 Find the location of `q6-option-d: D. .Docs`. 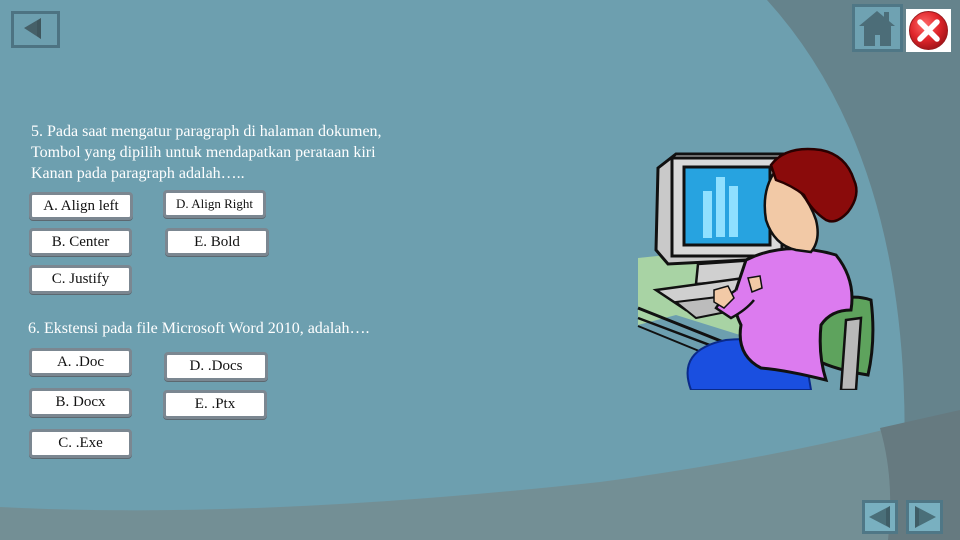

q6-option-d: D. .Docs is located at coordinates (216, 366).